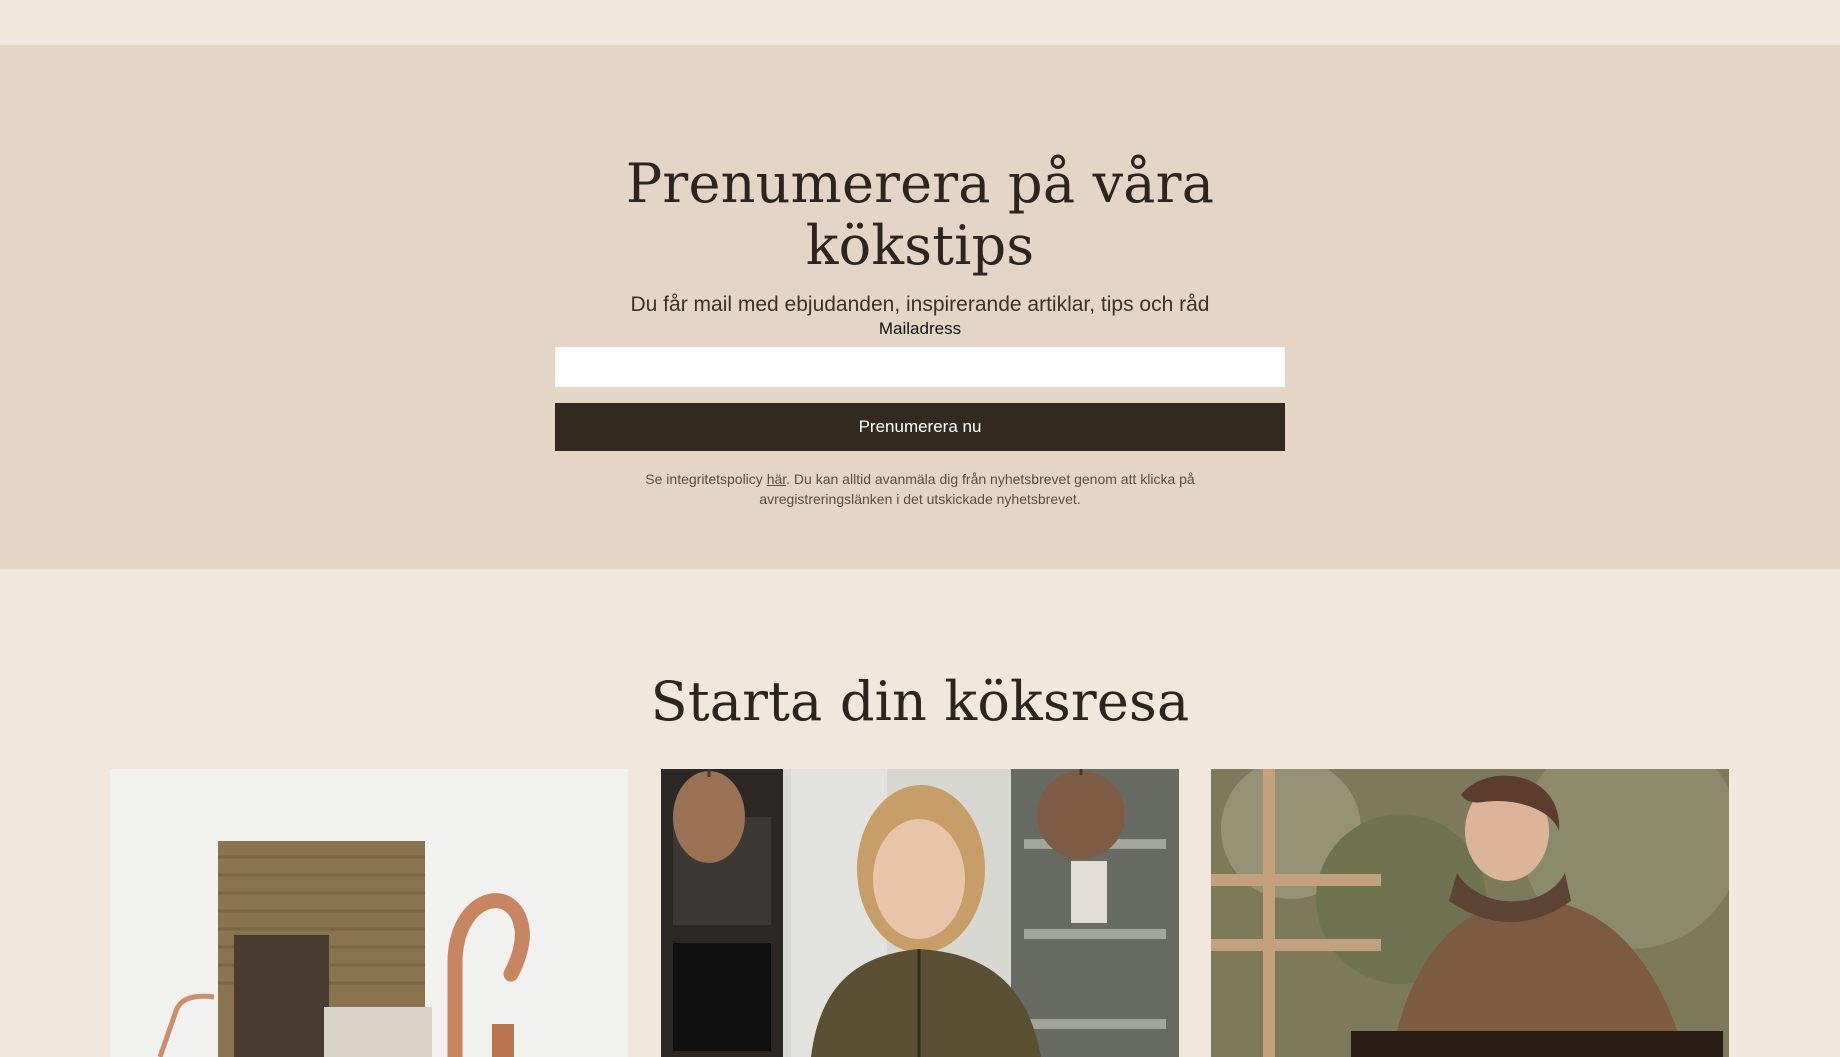 The height and width of the screenshot is (1057, 1840). I want to click on kitchen-designer-portrait-image, so click(920, 913).